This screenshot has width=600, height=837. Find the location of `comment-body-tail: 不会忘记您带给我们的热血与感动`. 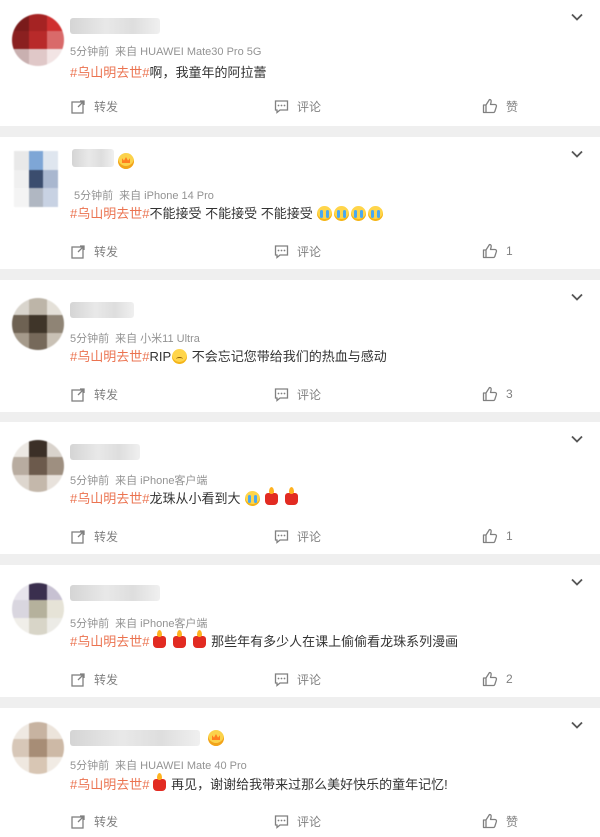

comment-body-tail: 不会忘记您带给我们的热血与感动 is located at coordinates (287, 356).